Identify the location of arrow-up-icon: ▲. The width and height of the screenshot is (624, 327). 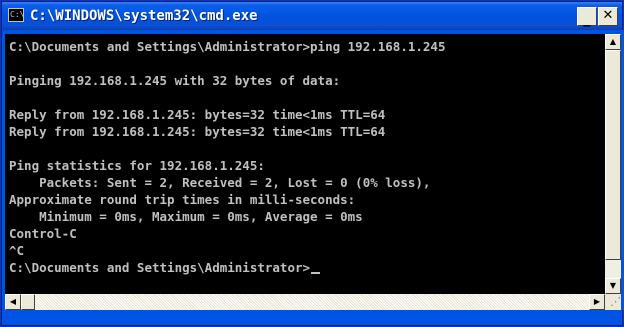
(613, 41).